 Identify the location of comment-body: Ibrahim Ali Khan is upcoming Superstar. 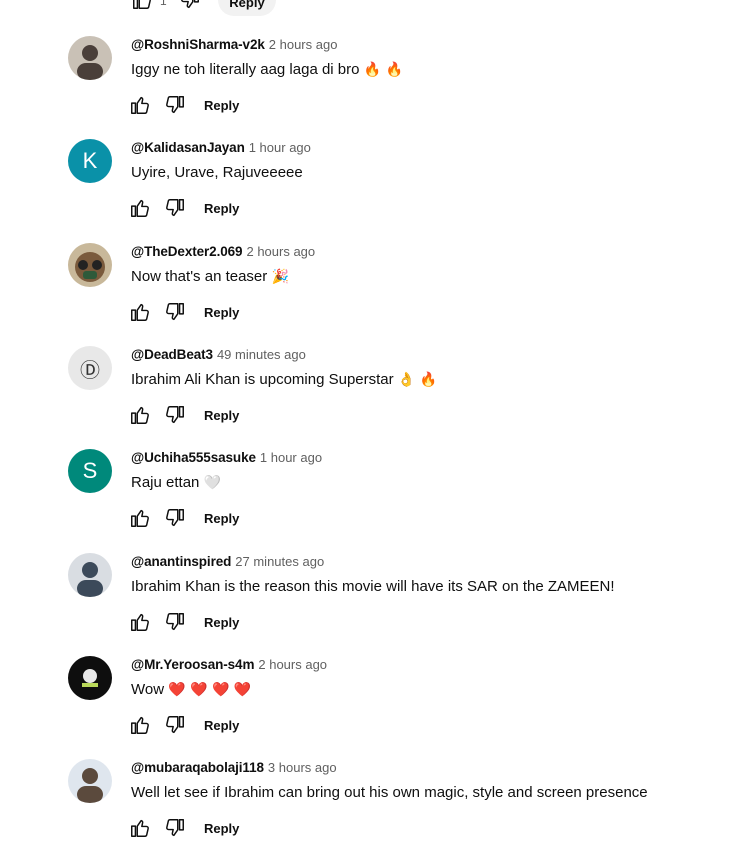
(262, 379).